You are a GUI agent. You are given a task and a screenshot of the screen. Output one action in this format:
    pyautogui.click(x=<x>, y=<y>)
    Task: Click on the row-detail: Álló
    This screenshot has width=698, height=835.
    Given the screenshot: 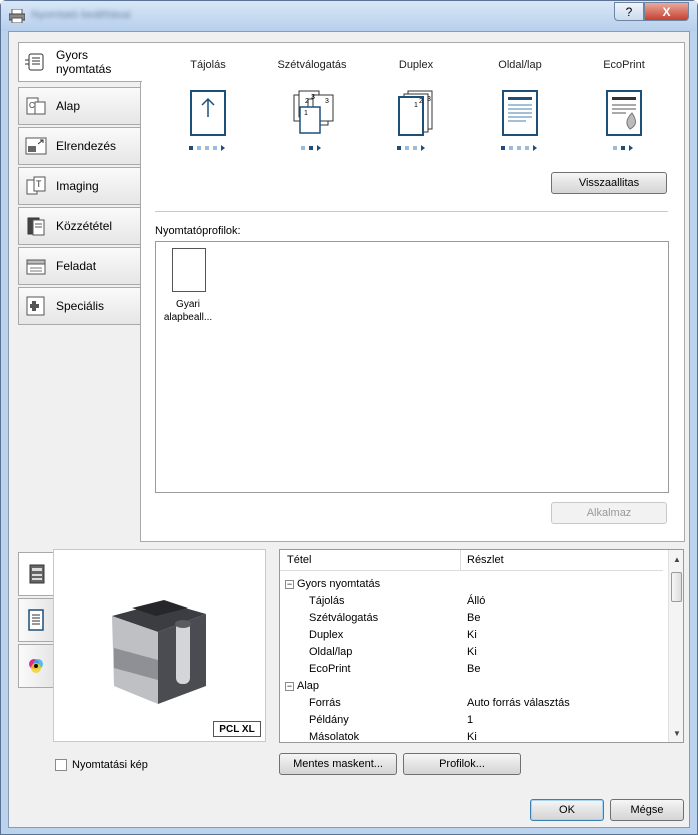 What is the action you would take?
    pyautogui.click(x=476, y=601)
    